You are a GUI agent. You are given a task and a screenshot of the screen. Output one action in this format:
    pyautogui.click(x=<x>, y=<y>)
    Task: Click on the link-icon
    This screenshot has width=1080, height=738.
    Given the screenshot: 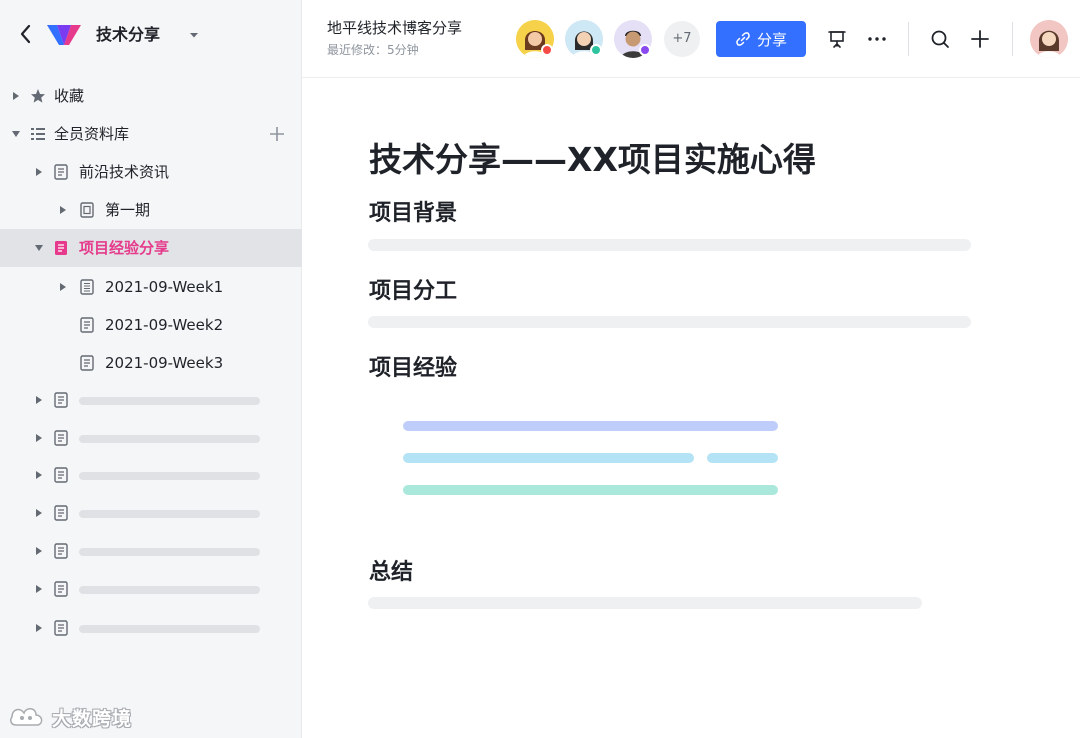 What is the action you would take?
    pyautogui.click(x=743, y=39)
    